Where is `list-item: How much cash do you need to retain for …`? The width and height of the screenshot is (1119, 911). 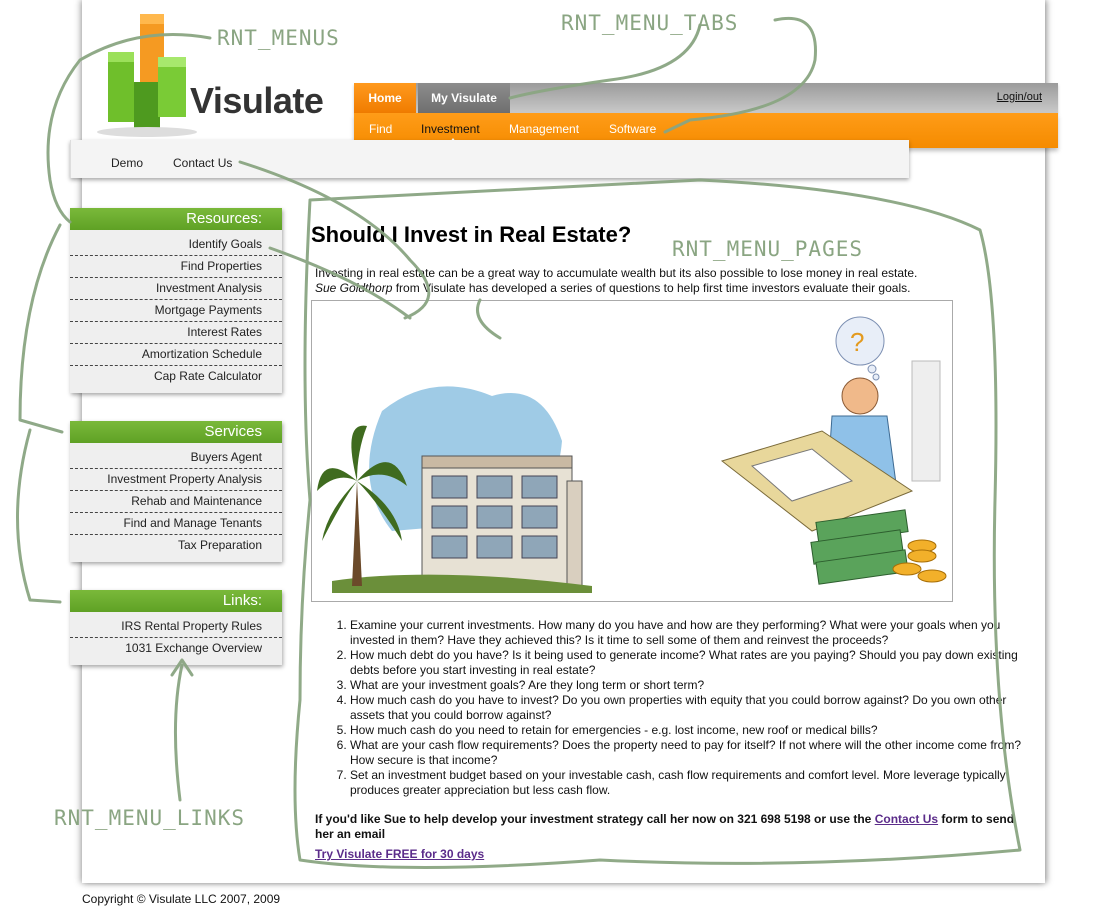 list-item: How much cash do you need to retain for … is located at coordinates (695, 730).